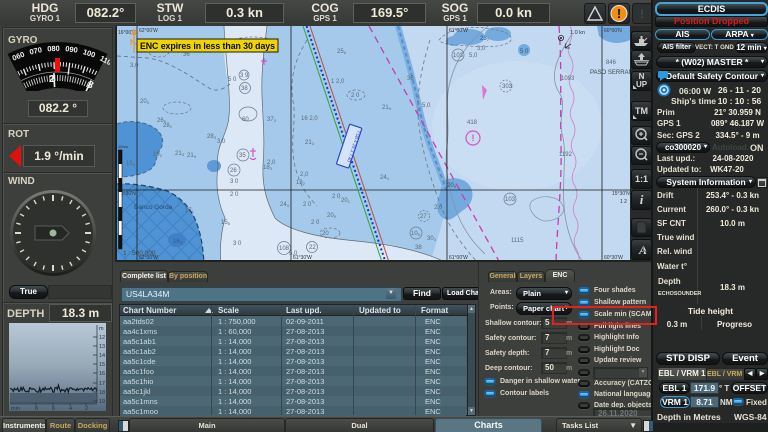 This screenshot has width=768, height=432. I want to click on svg-text: PASO SERRAN, so click(610, 73).